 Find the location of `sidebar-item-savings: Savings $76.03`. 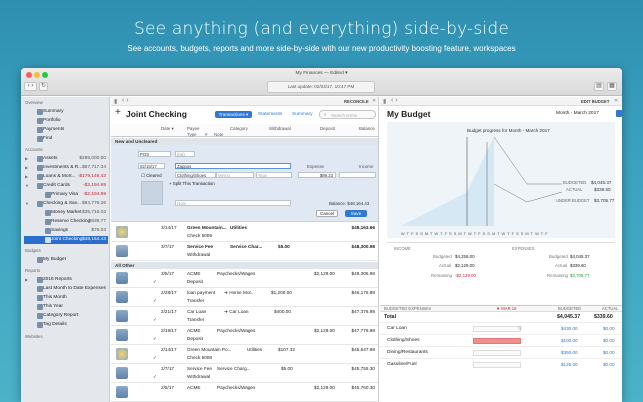

sidebar-item-savings: Savings $76.03 is located at coordinates (66, 231).